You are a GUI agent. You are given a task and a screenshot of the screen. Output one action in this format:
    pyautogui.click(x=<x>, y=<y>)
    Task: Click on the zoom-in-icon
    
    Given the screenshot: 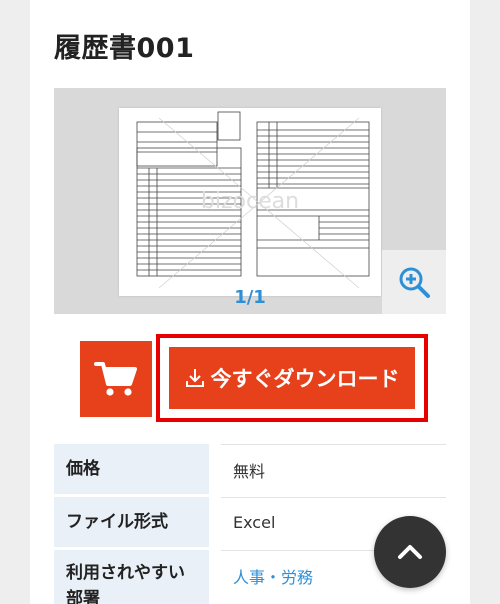 What is the action you would take?
    pyautogui.click(x=414, y=282)
    